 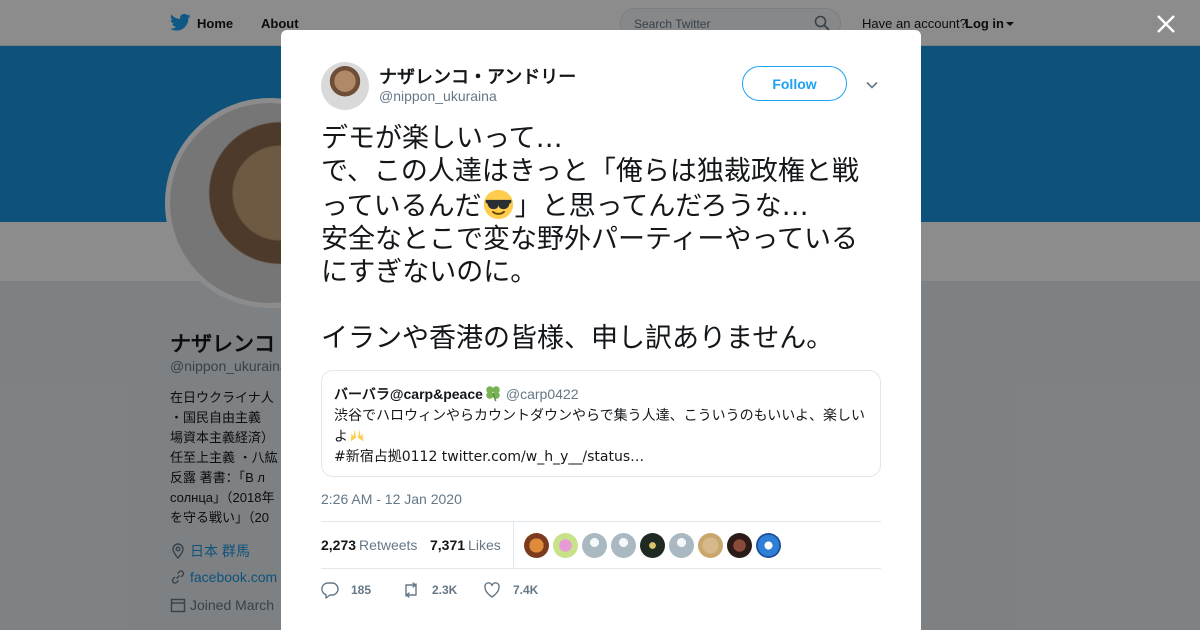 I want to click on reply-button: 185, so click(x=351, y=590).